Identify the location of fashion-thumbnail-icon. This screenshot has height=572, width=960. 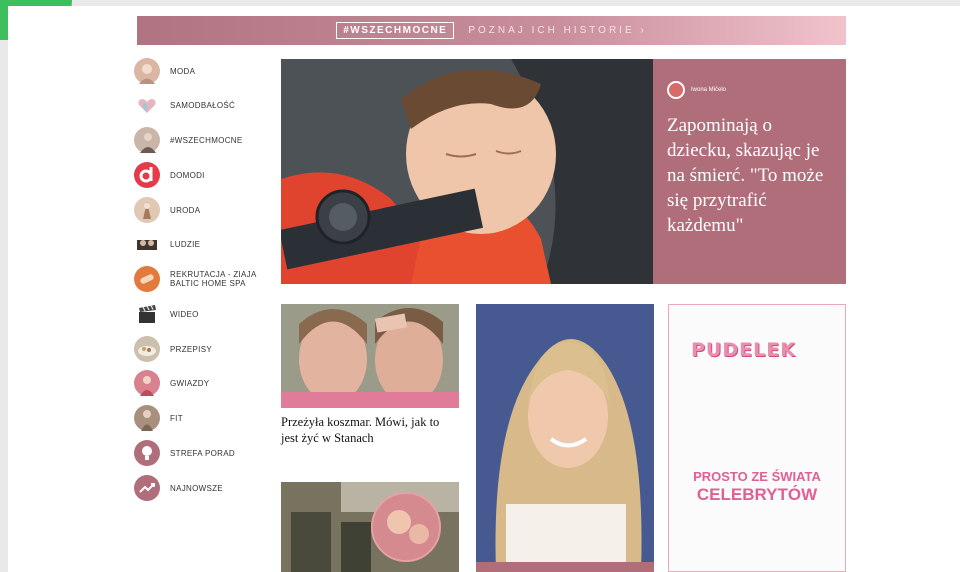
(147, 71).